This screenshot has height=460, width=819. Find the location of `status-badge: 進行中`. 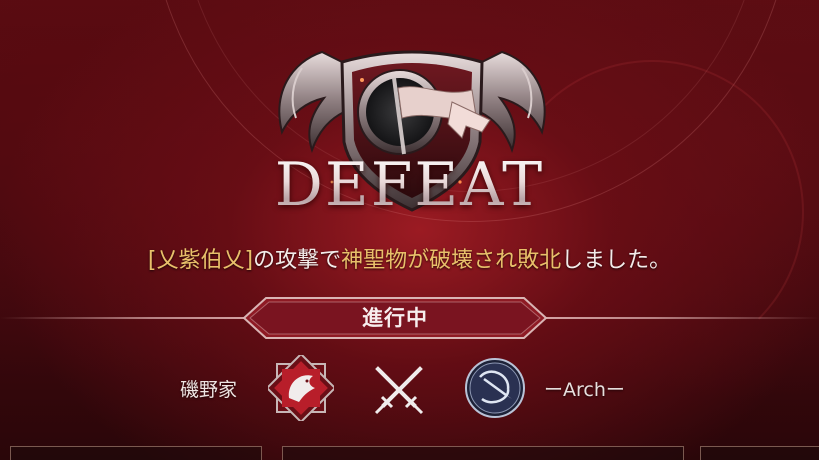

status-badge: 進行中 is located at coordinates (395, 318).